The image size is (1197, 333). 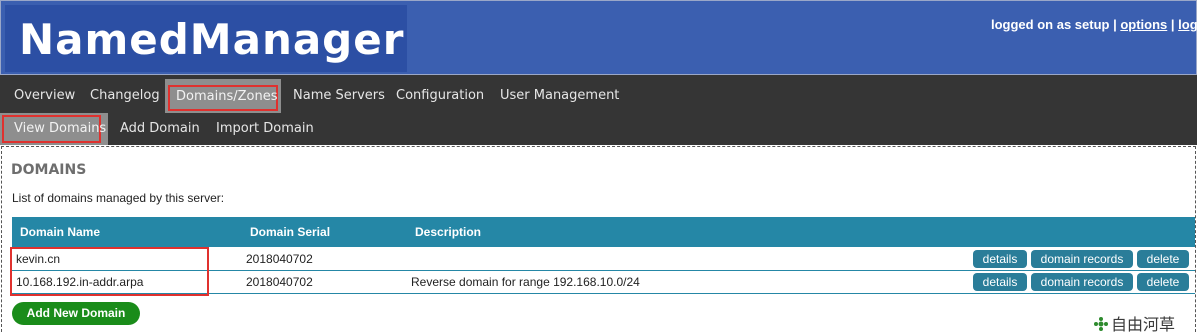 I want to click on page-title: DOMAINS, so click(x=49, y=170).